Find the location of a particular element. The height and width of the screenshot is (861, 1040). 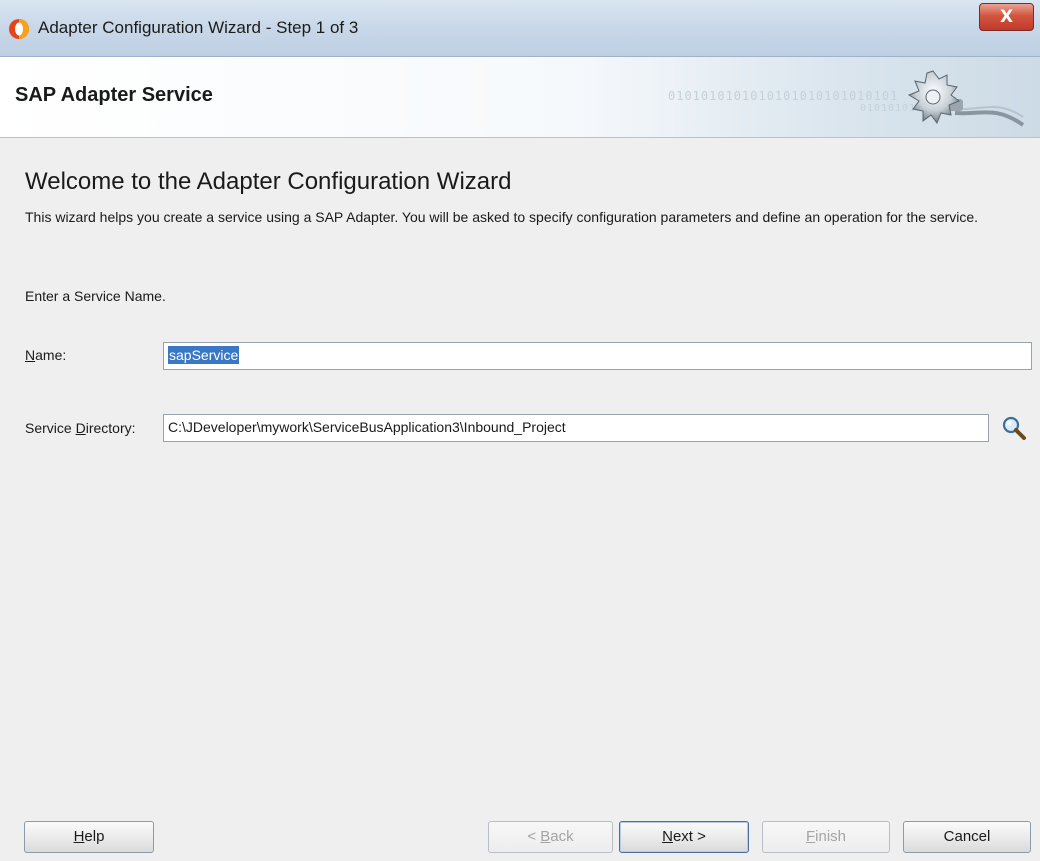

service-directory-label: Service Directory: is located at coordinates (80, 428).